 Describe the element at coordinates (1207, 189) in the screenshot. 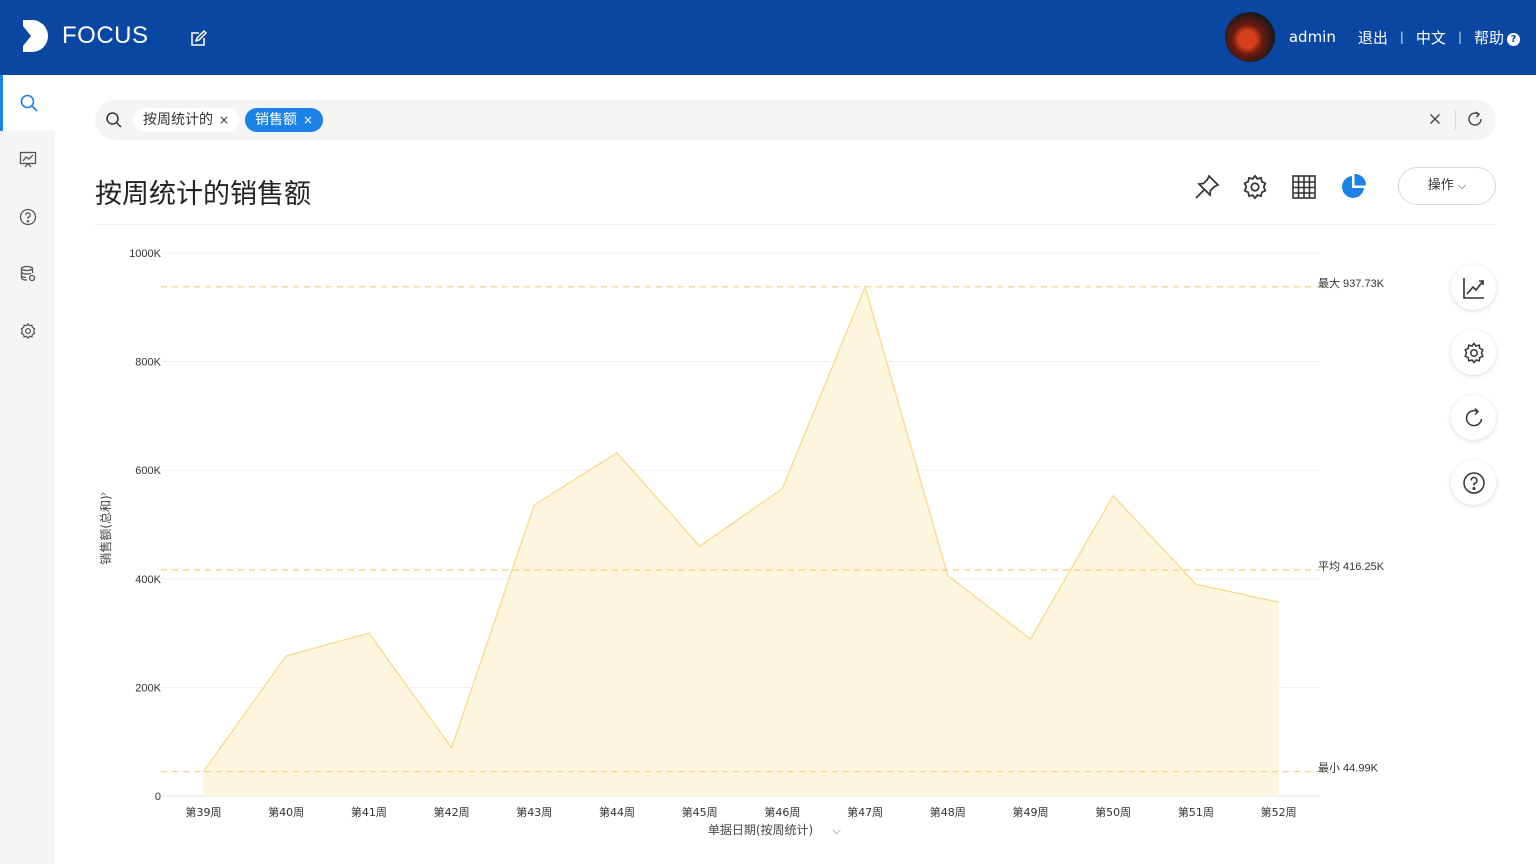

I see `pin-icon` at that location.